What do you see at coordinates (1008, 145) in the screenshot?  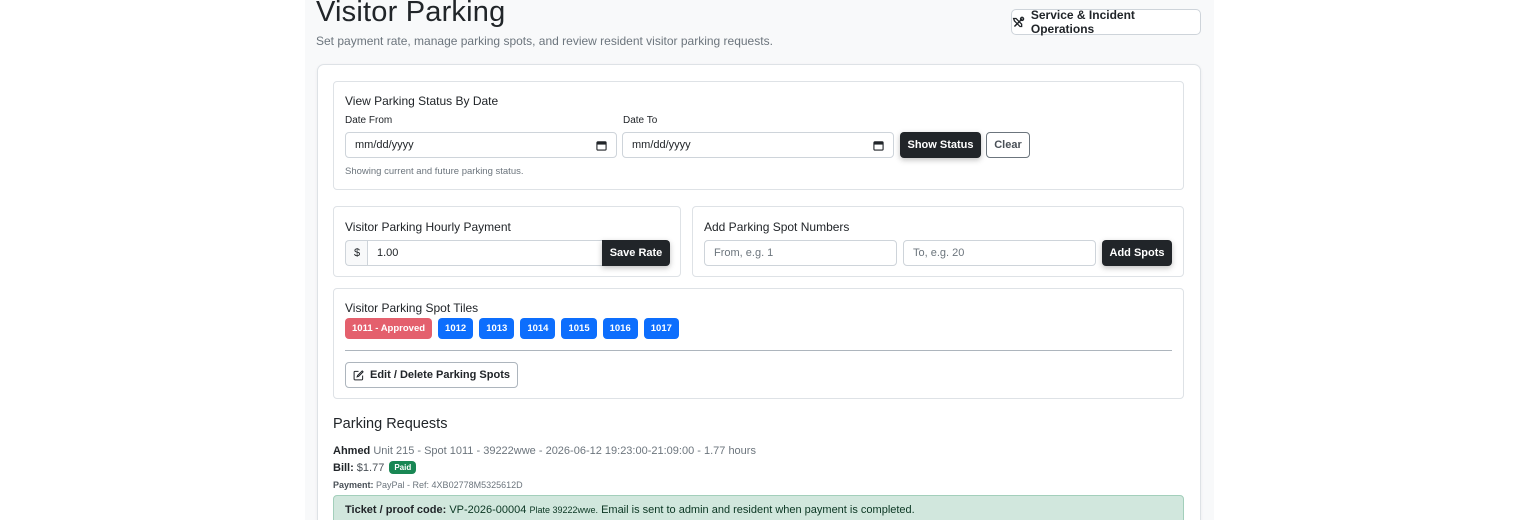 I see `clear-button: Clear` at bounding box center [1008, 145].